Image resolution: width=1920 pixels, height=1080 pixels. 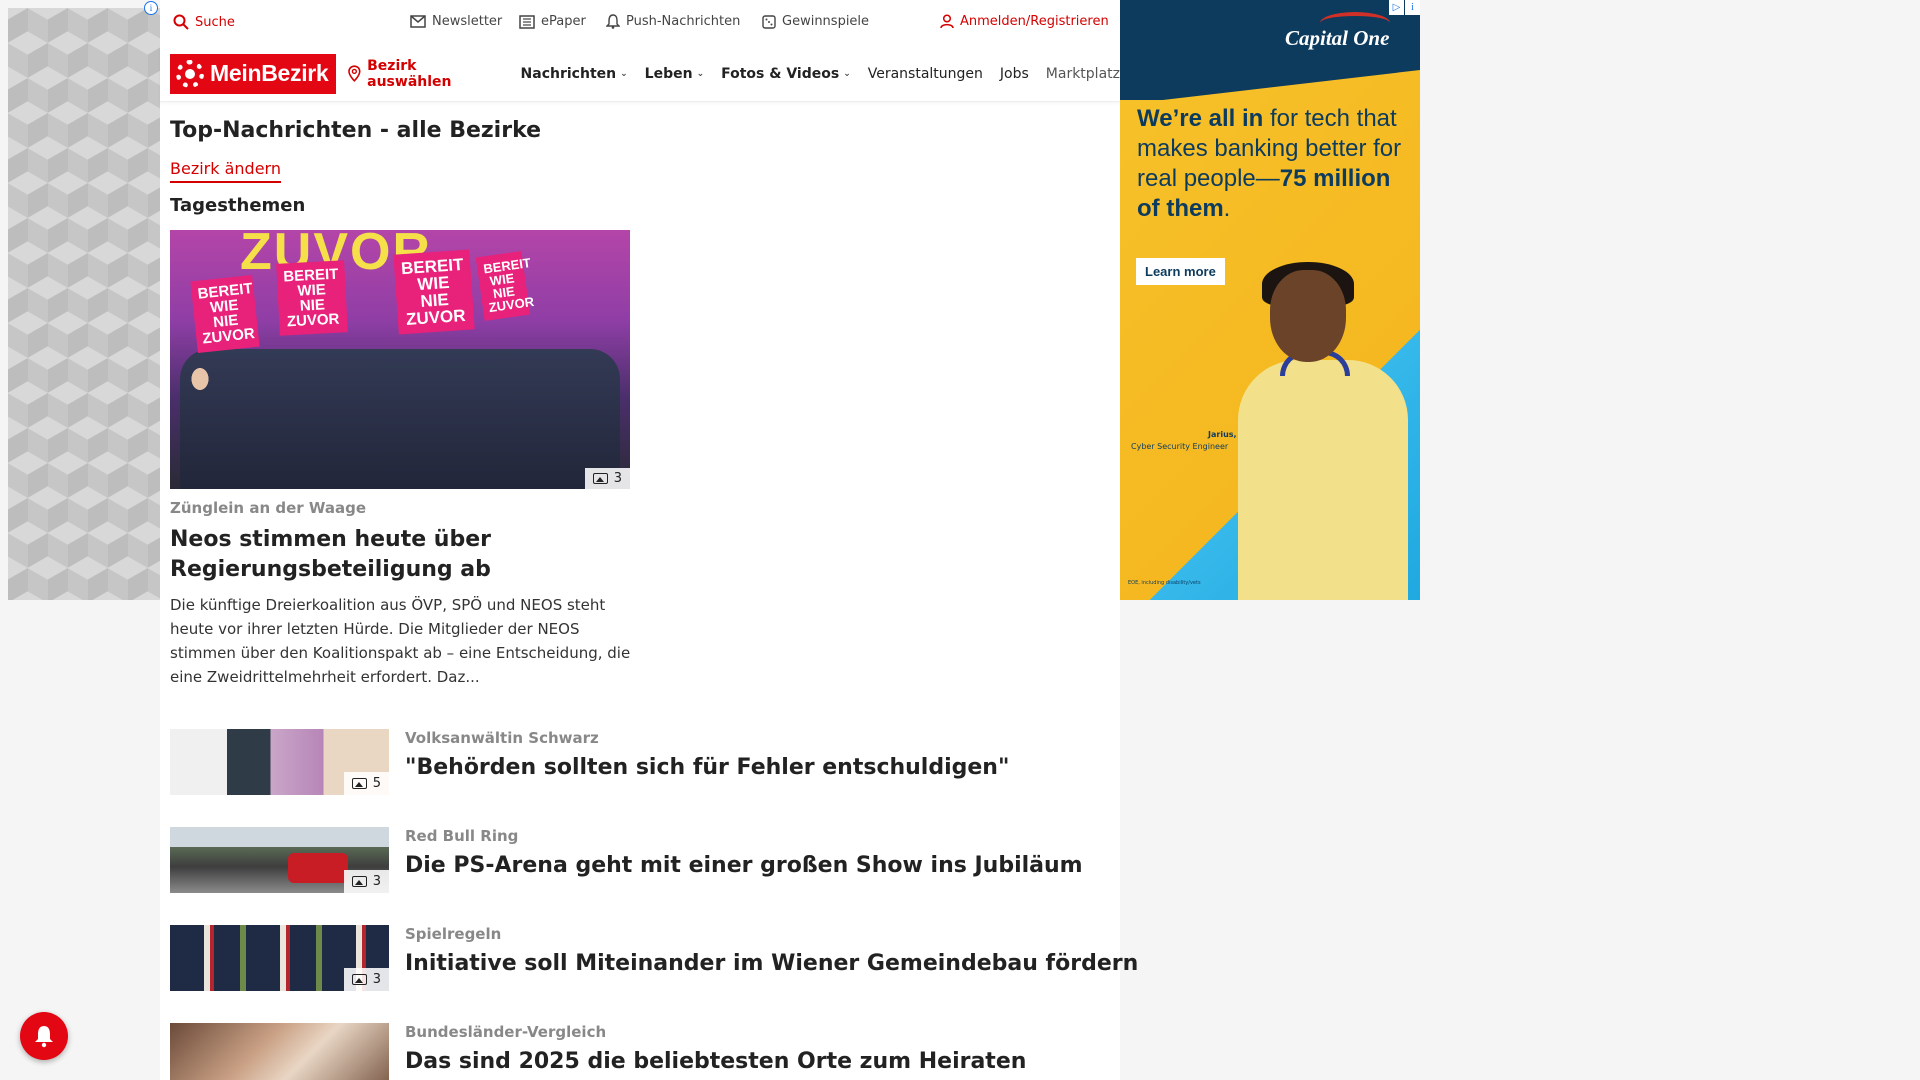 I want to click on login-link: Anmelden/Registrieren, so click(x=1024, y=21).